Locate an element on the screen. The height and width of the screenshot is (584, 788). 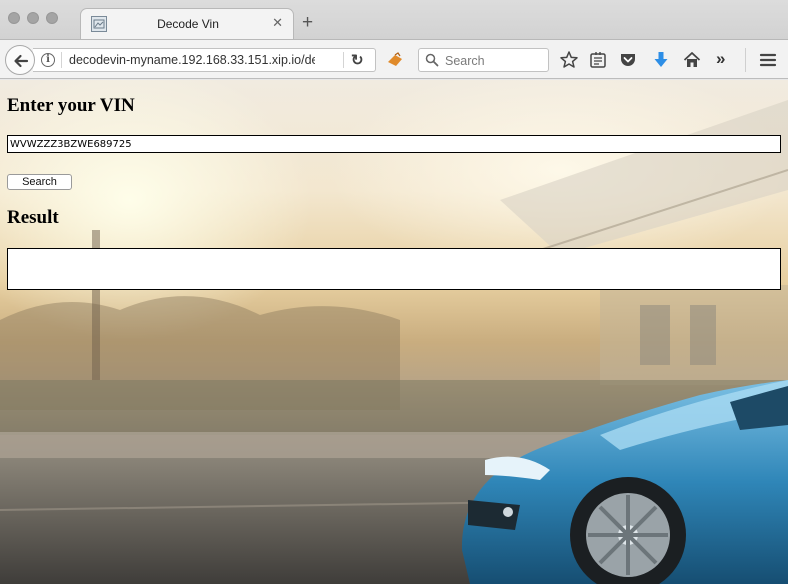
overflow-menu-icon: » is located at coordinates (720, 59).